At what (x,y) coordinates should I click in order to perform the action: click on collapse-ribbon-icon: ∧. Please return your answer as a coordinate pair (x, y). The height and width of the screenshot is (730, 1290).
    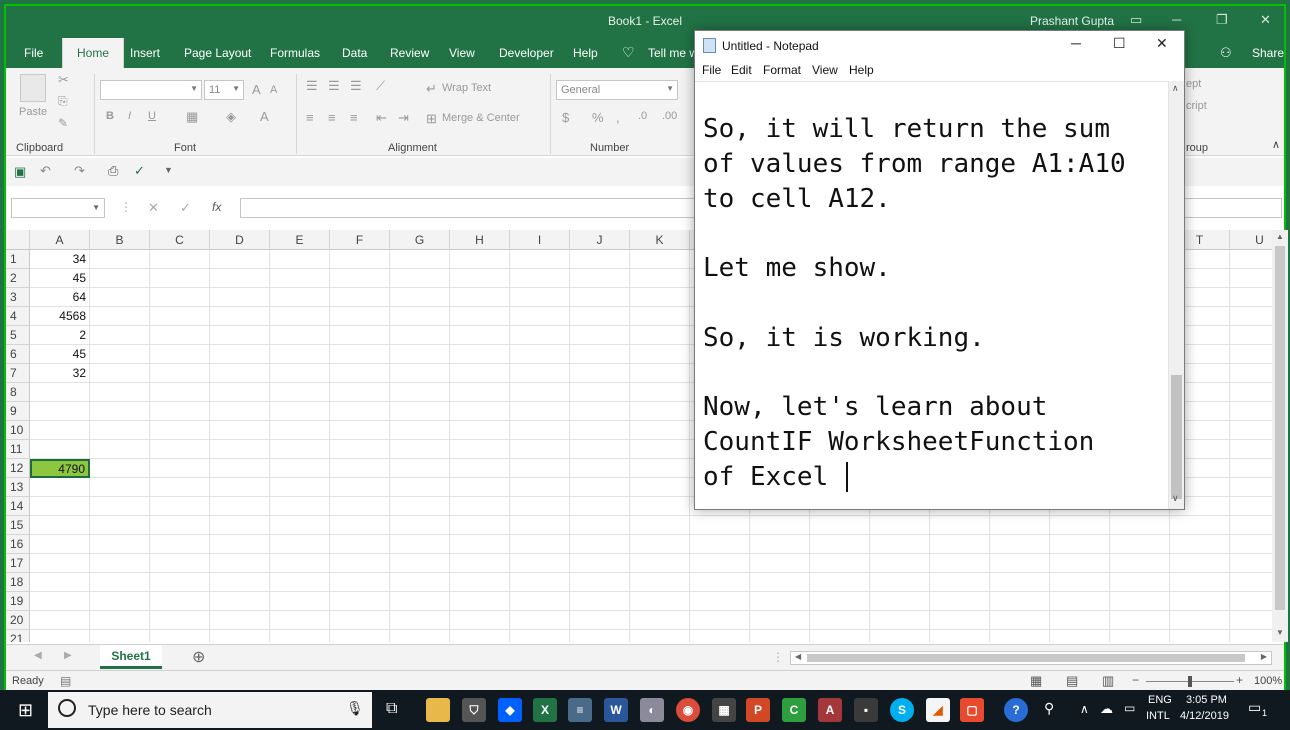
    Looking at the image, I should click on (1276, 144).